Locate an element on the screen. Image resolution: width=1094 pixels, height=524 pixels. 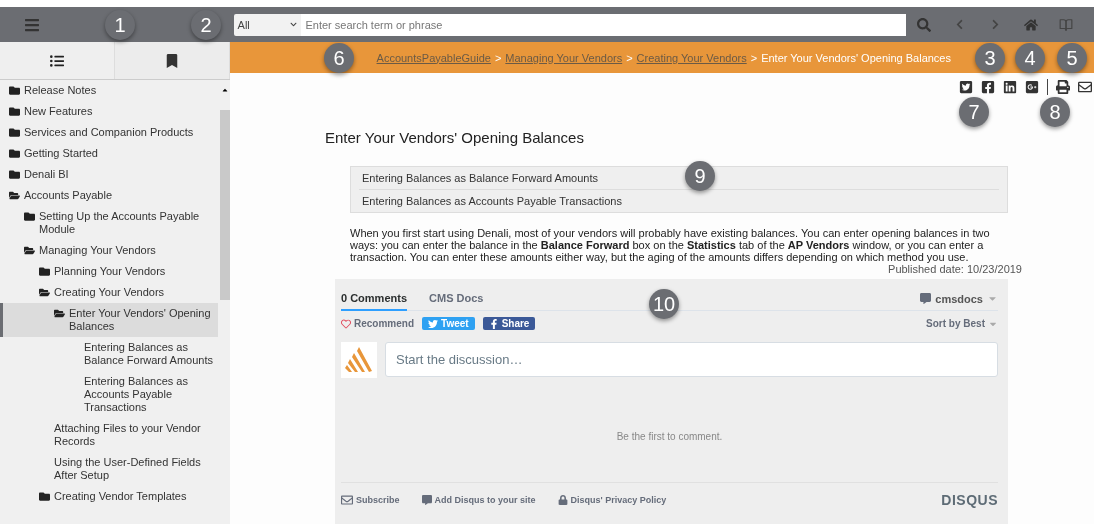
tree-item: Managing Your Vendors is located at coordinates (109, 250).